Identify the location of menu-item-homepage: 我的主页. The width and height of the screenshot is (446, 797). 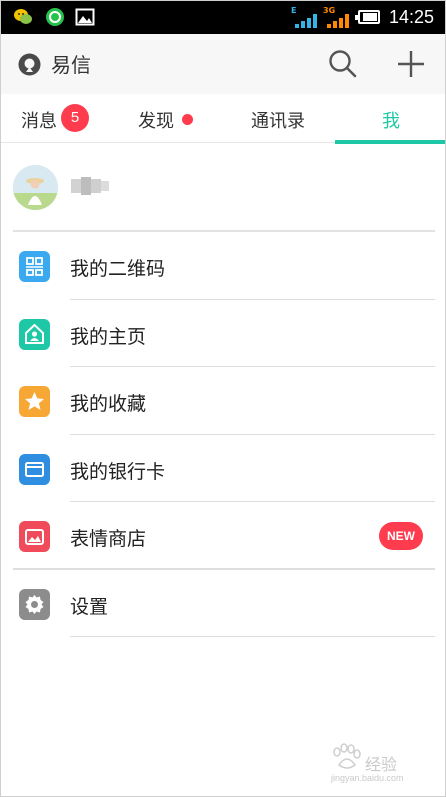
(223, 333).